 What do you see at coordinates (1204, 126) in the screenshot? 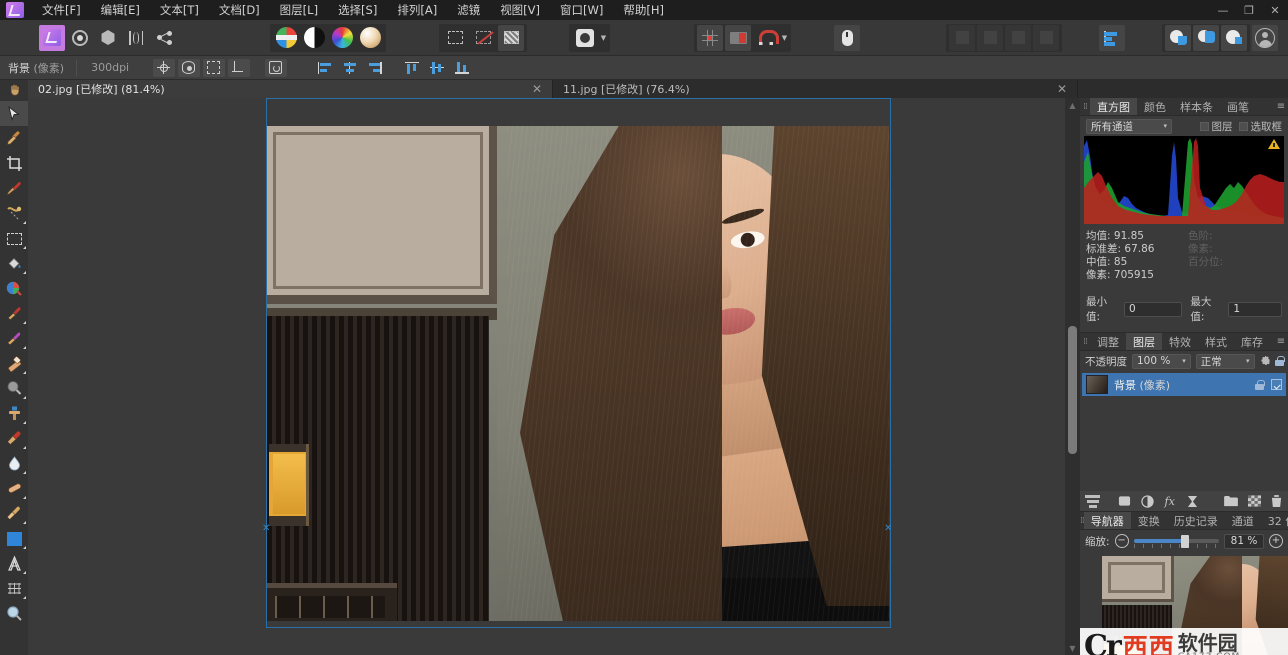
I see `checkbox-layer-box` at bounding box center [1204, 126].